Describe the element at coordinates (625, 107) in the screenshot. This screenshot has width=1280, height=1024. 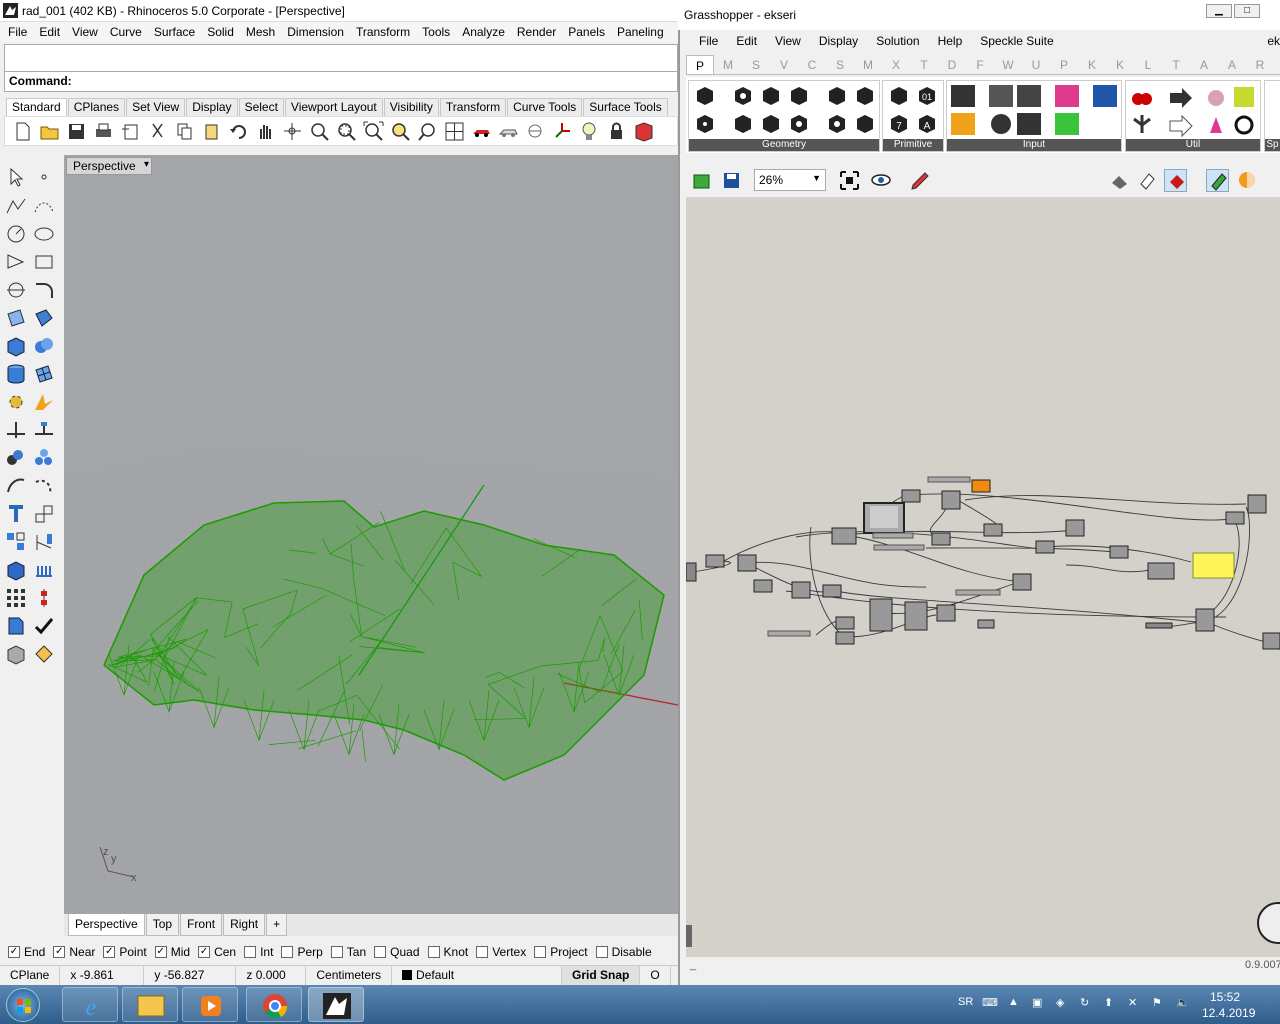
I see `tab-surface-tools: Surface Tools` at that location.